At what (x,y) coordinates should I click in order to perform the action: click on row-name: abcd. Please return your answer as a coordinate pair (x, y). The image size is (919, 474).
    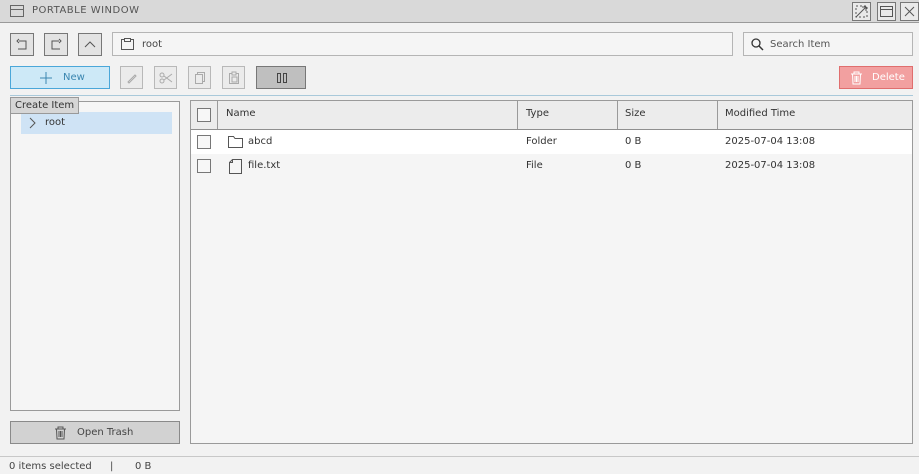
    Looking at the image, I should click on (260, 141).